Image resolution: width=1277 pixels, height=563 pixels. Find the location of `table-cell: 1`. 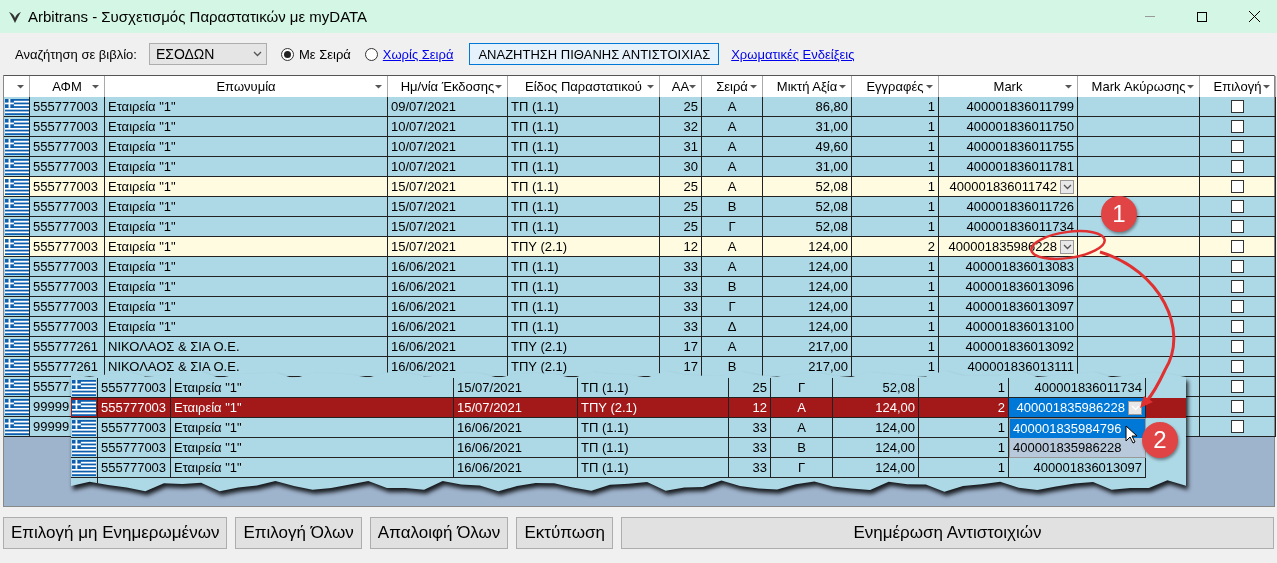

table-cell: 1 is located at coordinates (964, 468).